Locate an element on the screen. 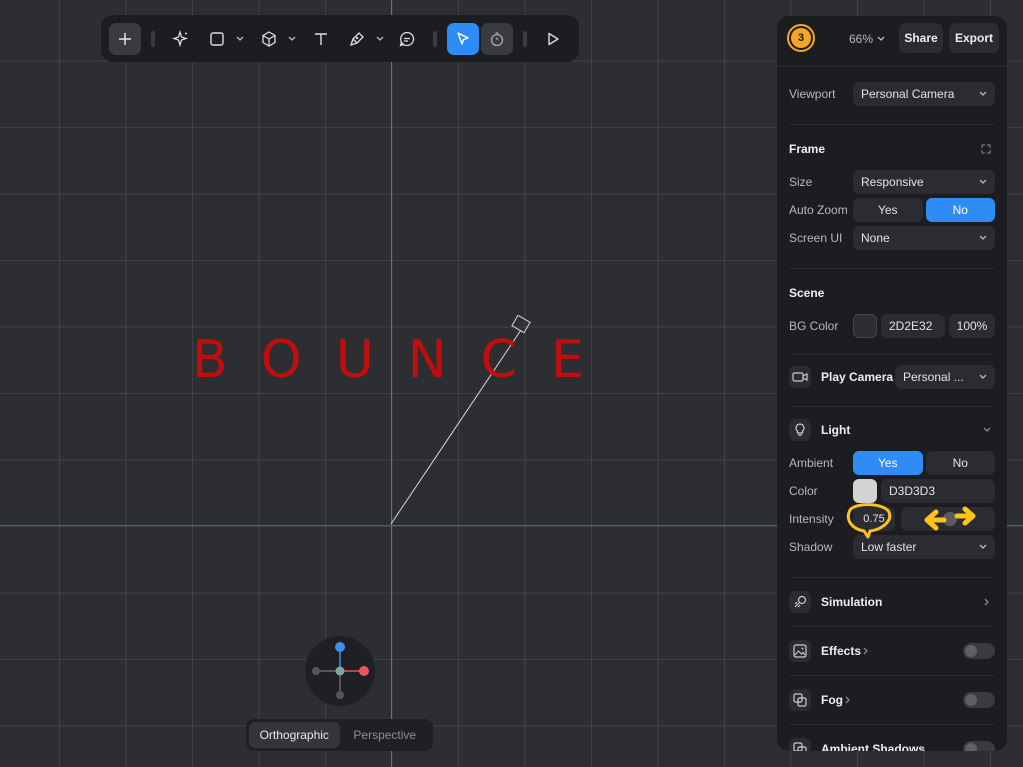 This screenshot has width=1023, height=767. play-camera-icon-box is located at coordinates (800, 377).